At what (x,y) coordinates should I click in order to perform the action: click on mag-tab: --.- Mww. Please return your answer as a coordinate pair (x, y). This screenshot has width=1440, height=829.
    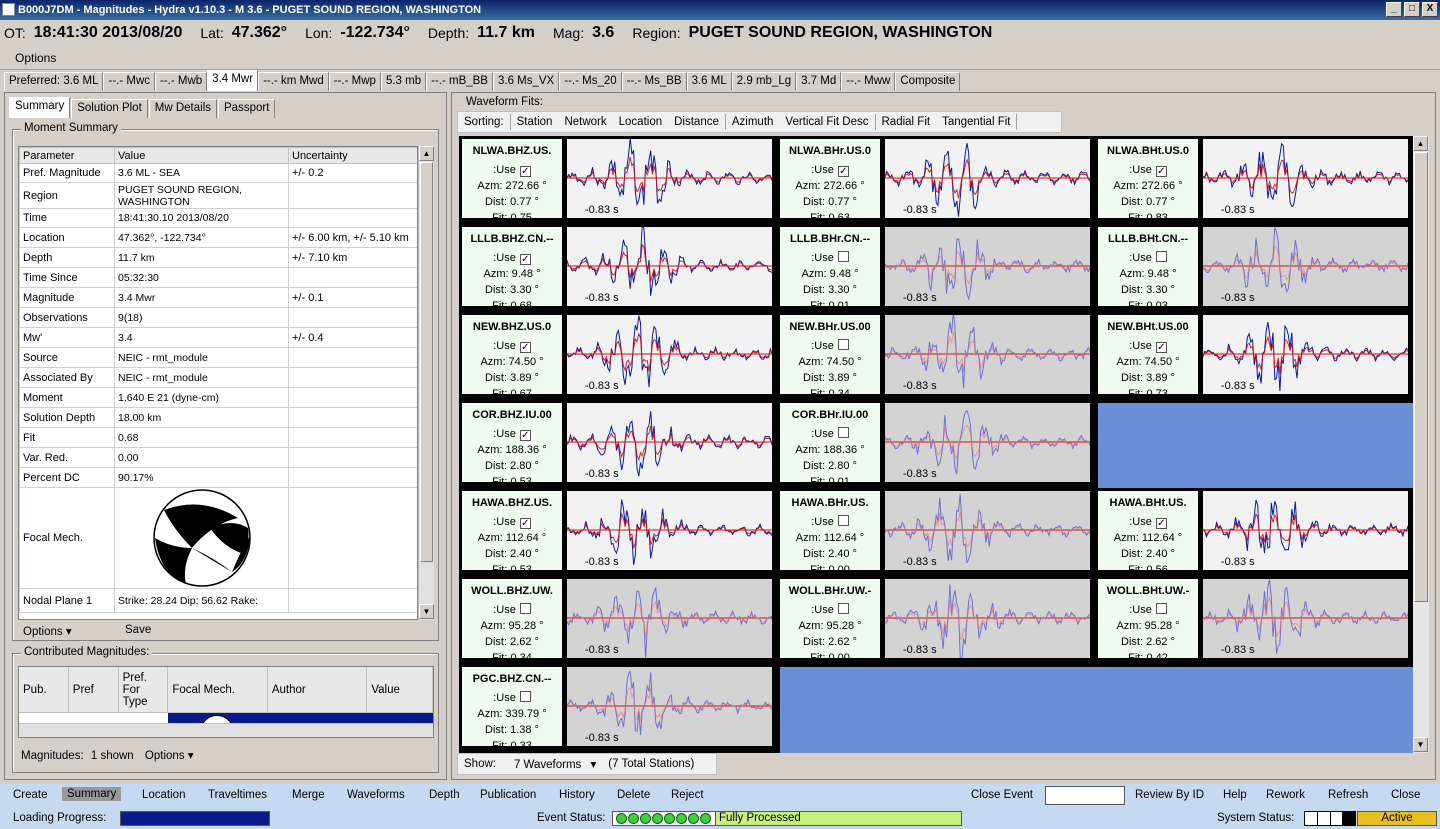
    Looking at the image, I should click on (868, 81).